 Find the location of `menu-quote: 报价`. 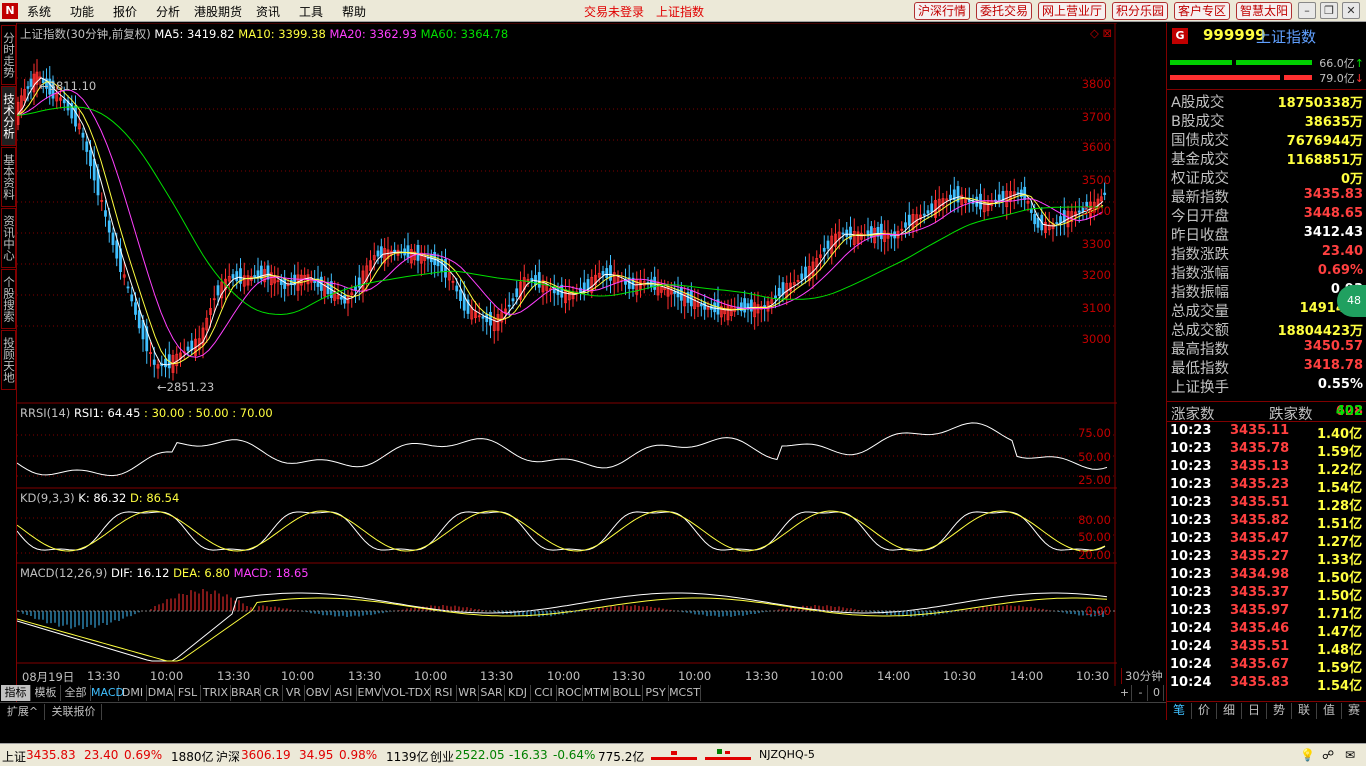

menu-quote: 报价 is located at coordinates (125, 11).